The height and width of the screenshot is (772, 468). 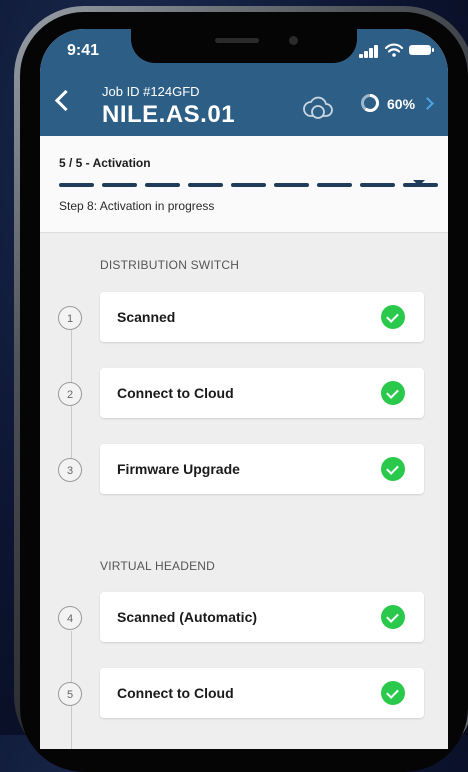 I want to click on step-card-scanned-automatic: Scanned (Automatic), so click(x=262, y=617).